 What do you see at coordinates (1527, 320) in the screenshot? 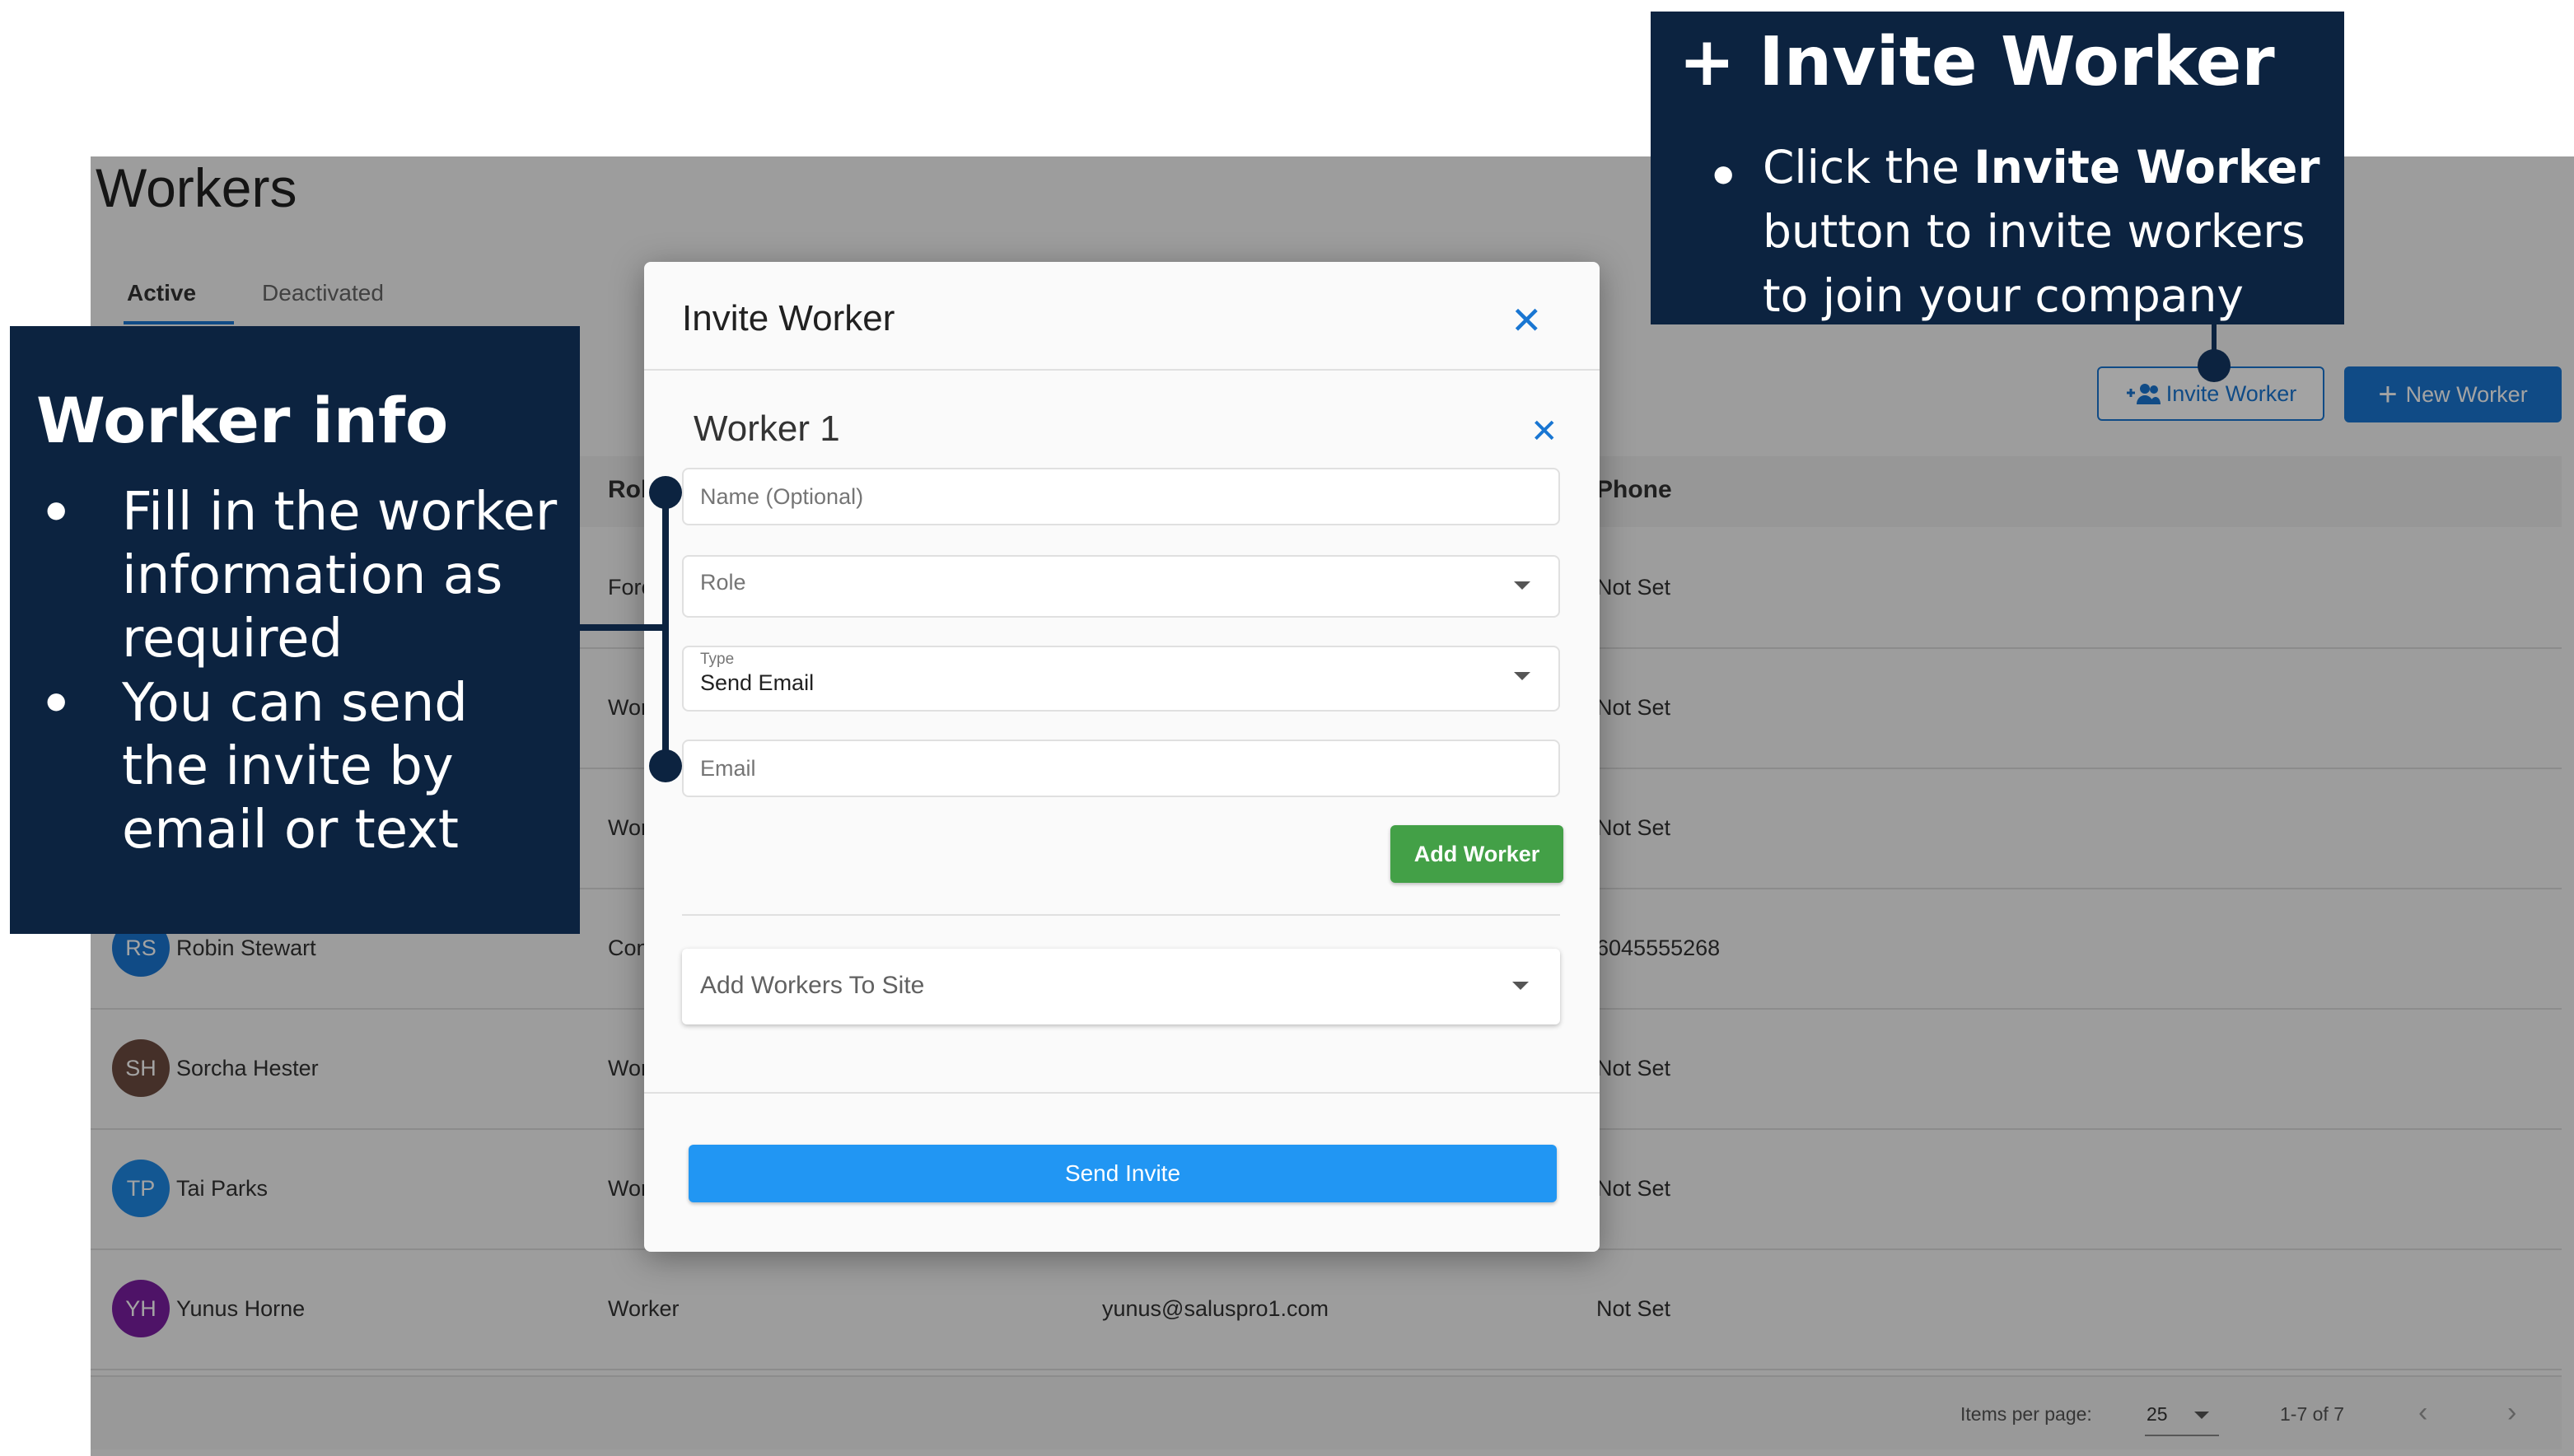
I see `close-icon: ✕` at bounding box center [1527, 320].